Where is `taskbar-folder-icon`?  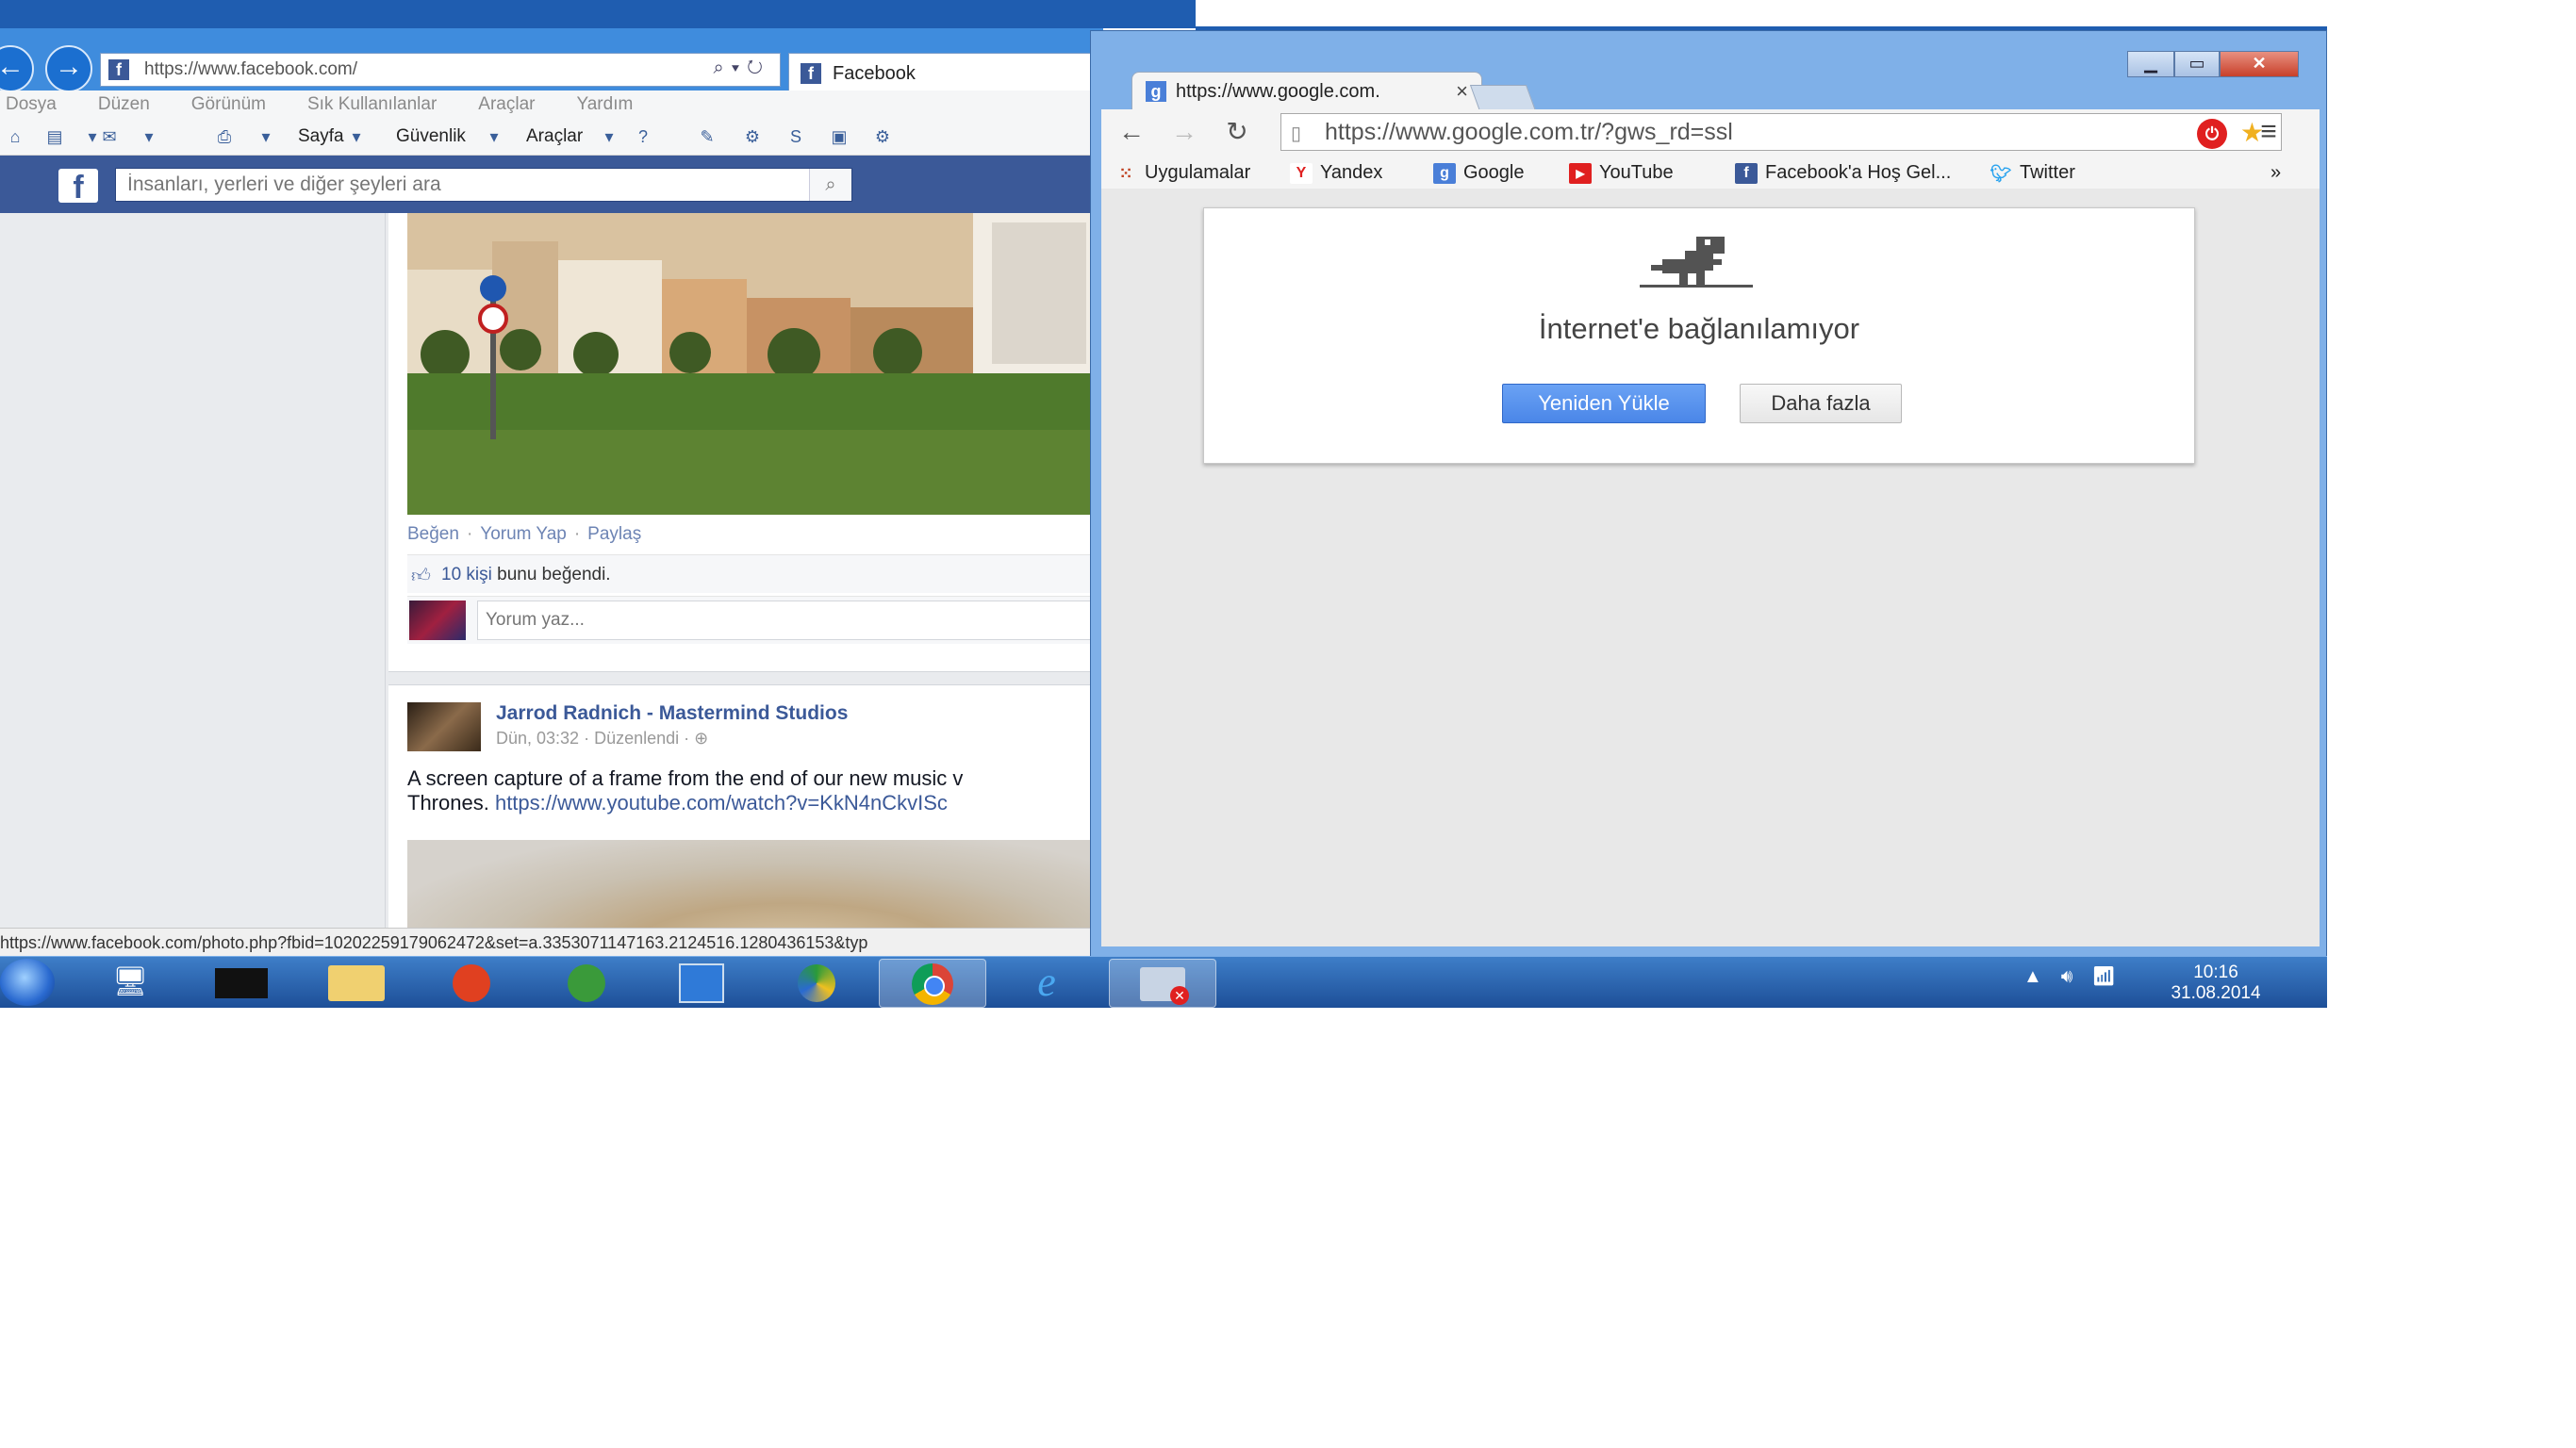 taskbar-folder-icon is located at coordinates (356, 983).